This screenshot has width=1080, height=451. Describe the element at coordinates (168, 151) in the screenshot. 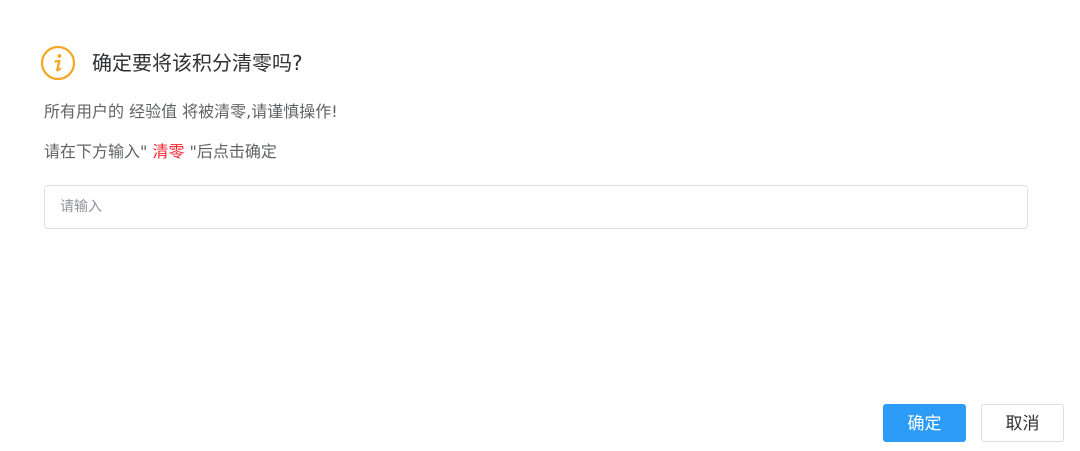

I see `instruction-keyword: 清零` at that location.